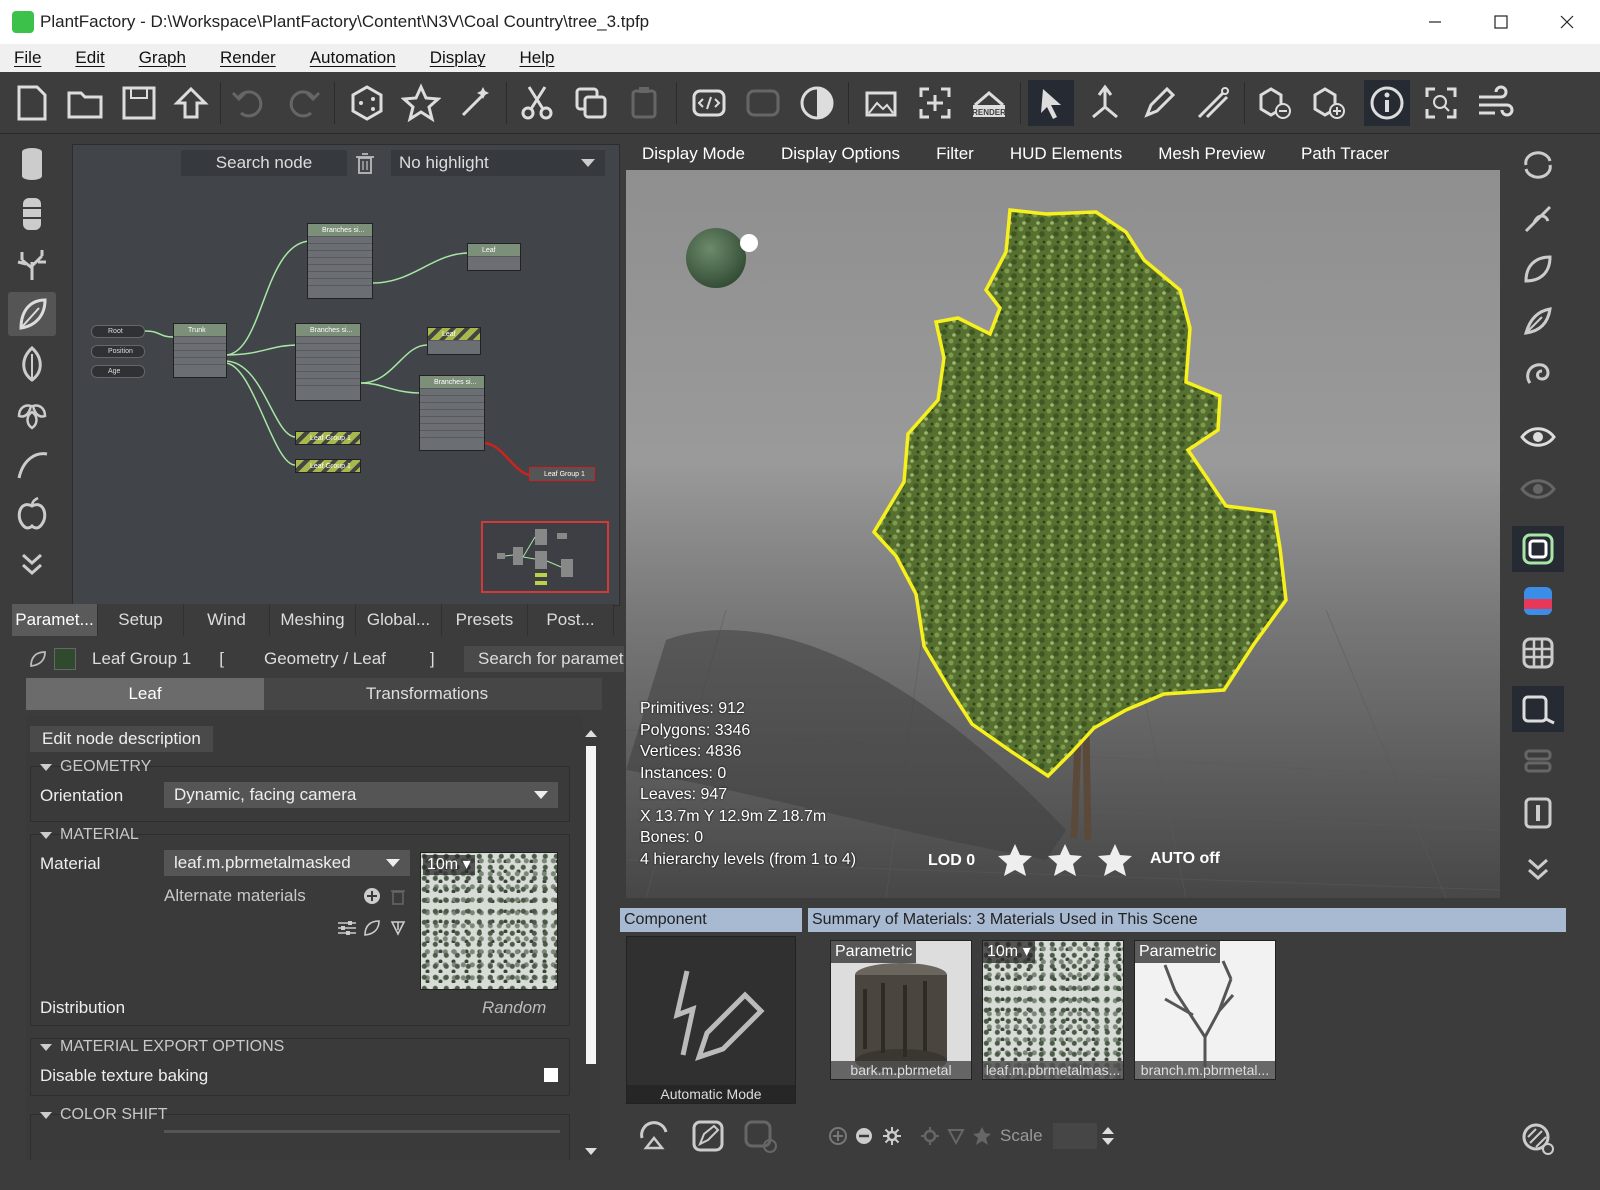 The image size is (1600, 1190). I want to click on menu-render: Render, so click(248, 58).